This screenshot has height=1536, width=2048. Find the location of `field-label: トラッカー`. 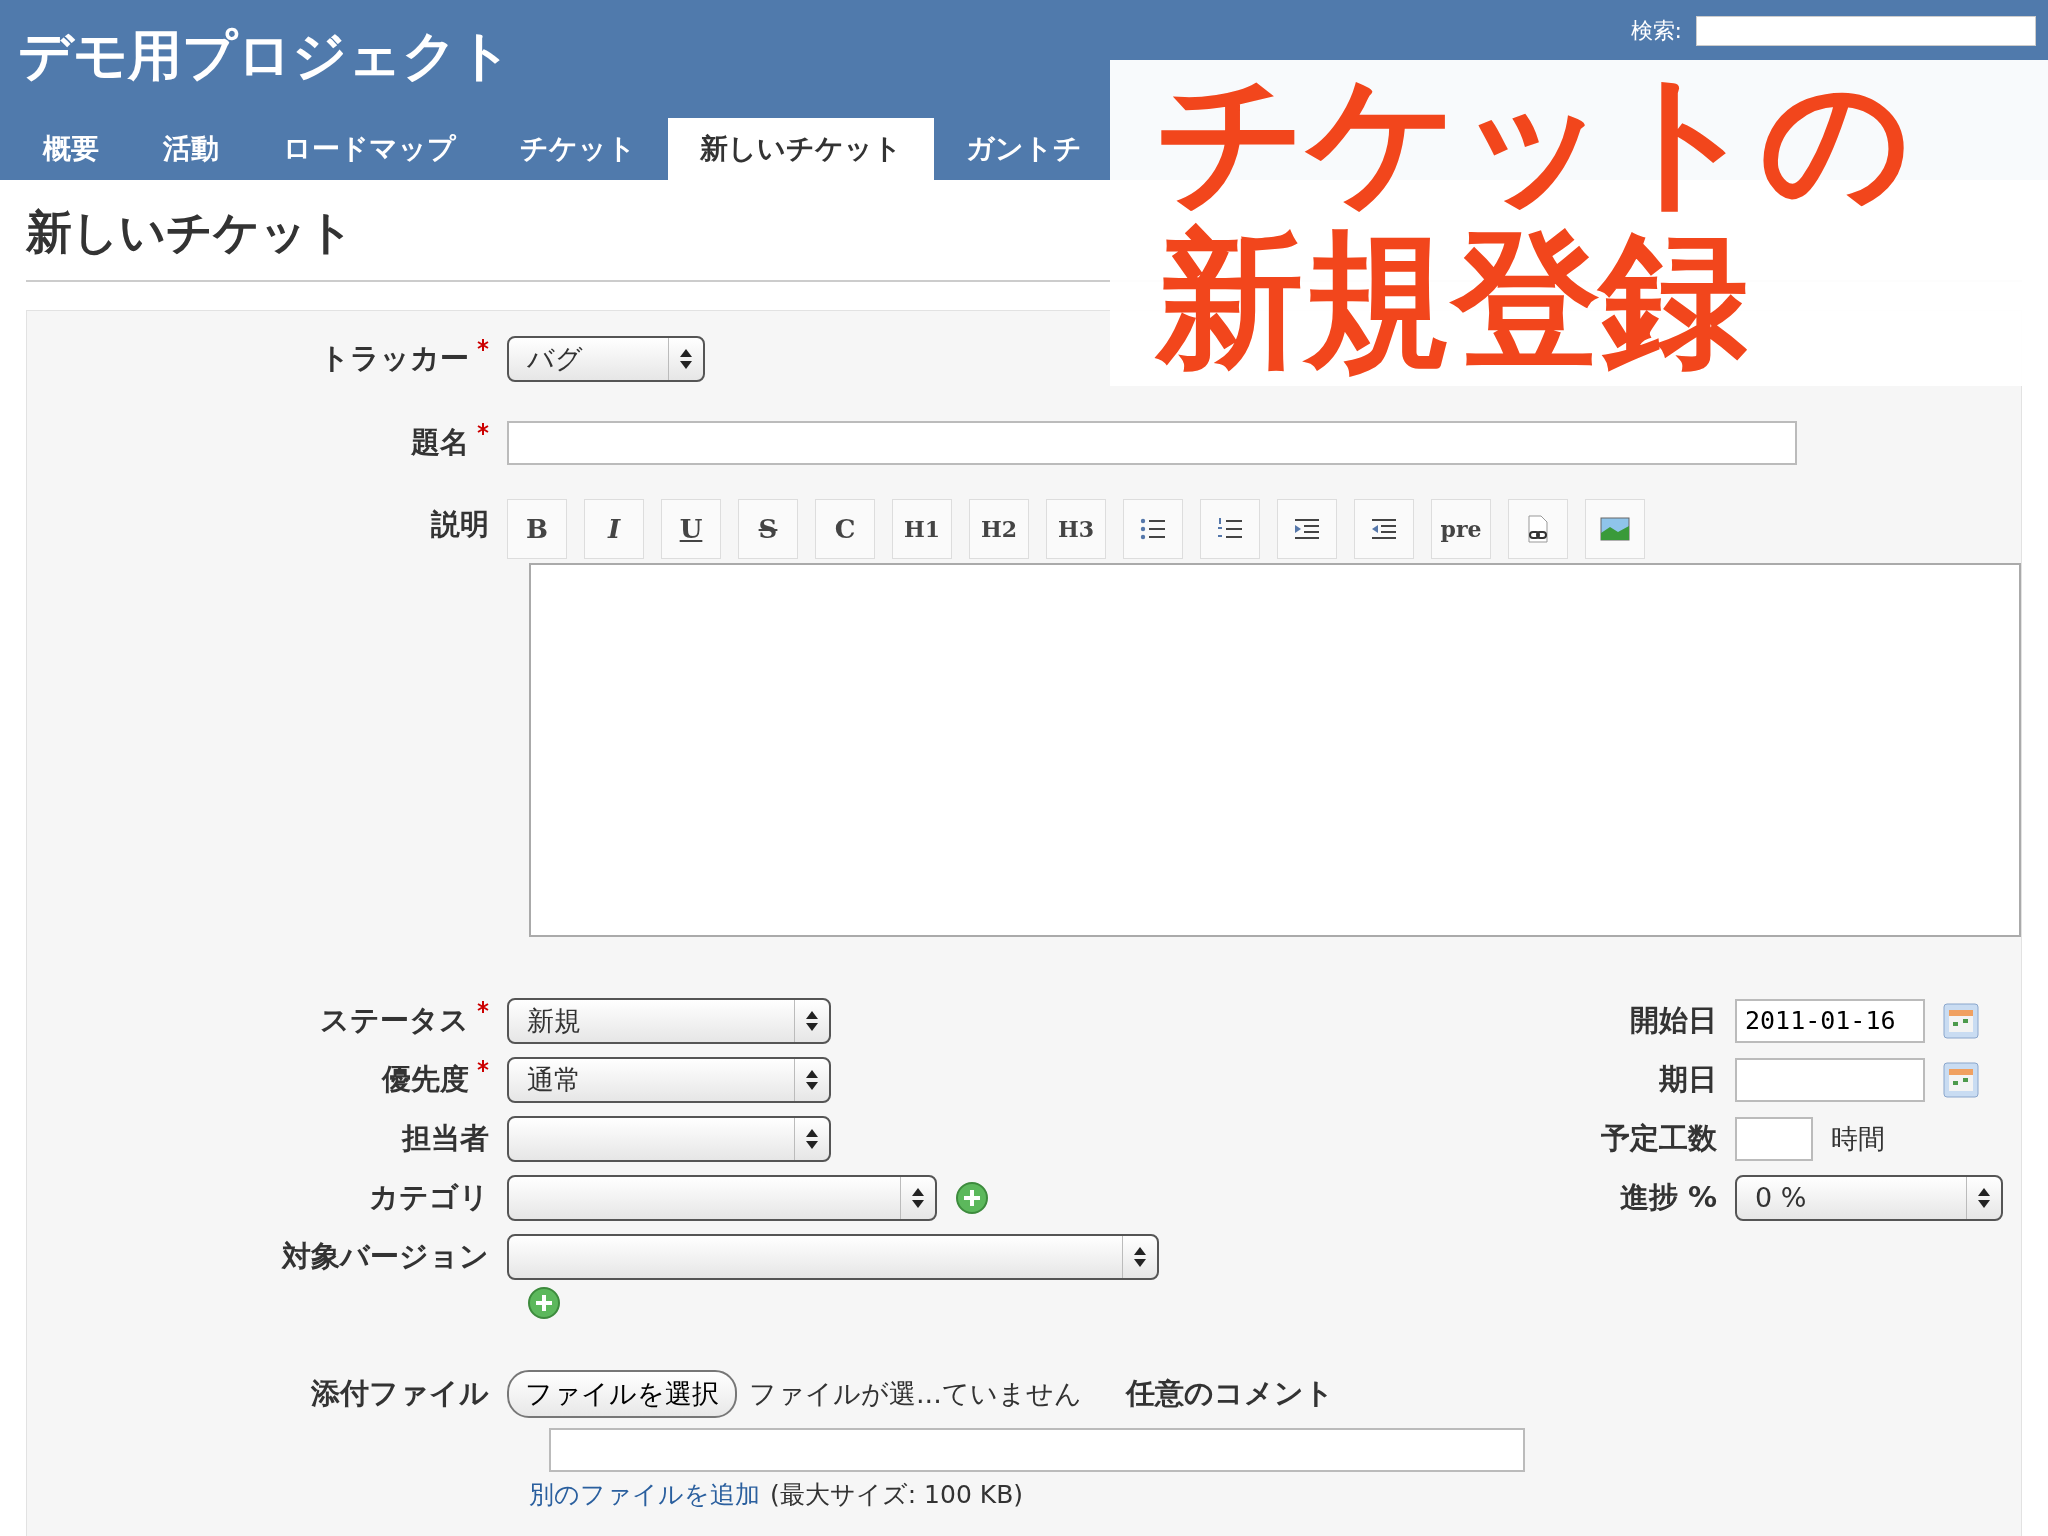

field-label: トラッカー is located at coordinates (267, 359).